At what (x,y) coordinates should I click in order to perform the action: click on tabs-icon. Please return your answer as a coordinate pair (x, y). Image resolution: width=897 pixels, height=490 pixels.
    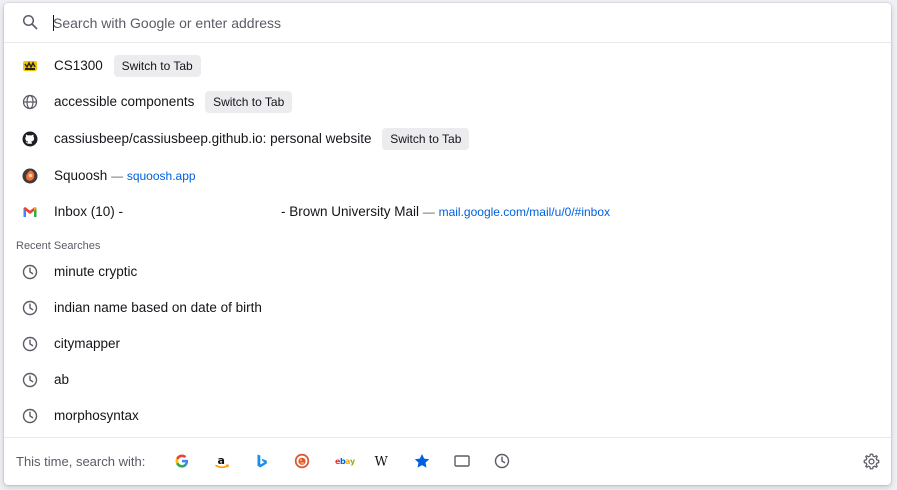
    Looking at the image, I should click on (462, 461).